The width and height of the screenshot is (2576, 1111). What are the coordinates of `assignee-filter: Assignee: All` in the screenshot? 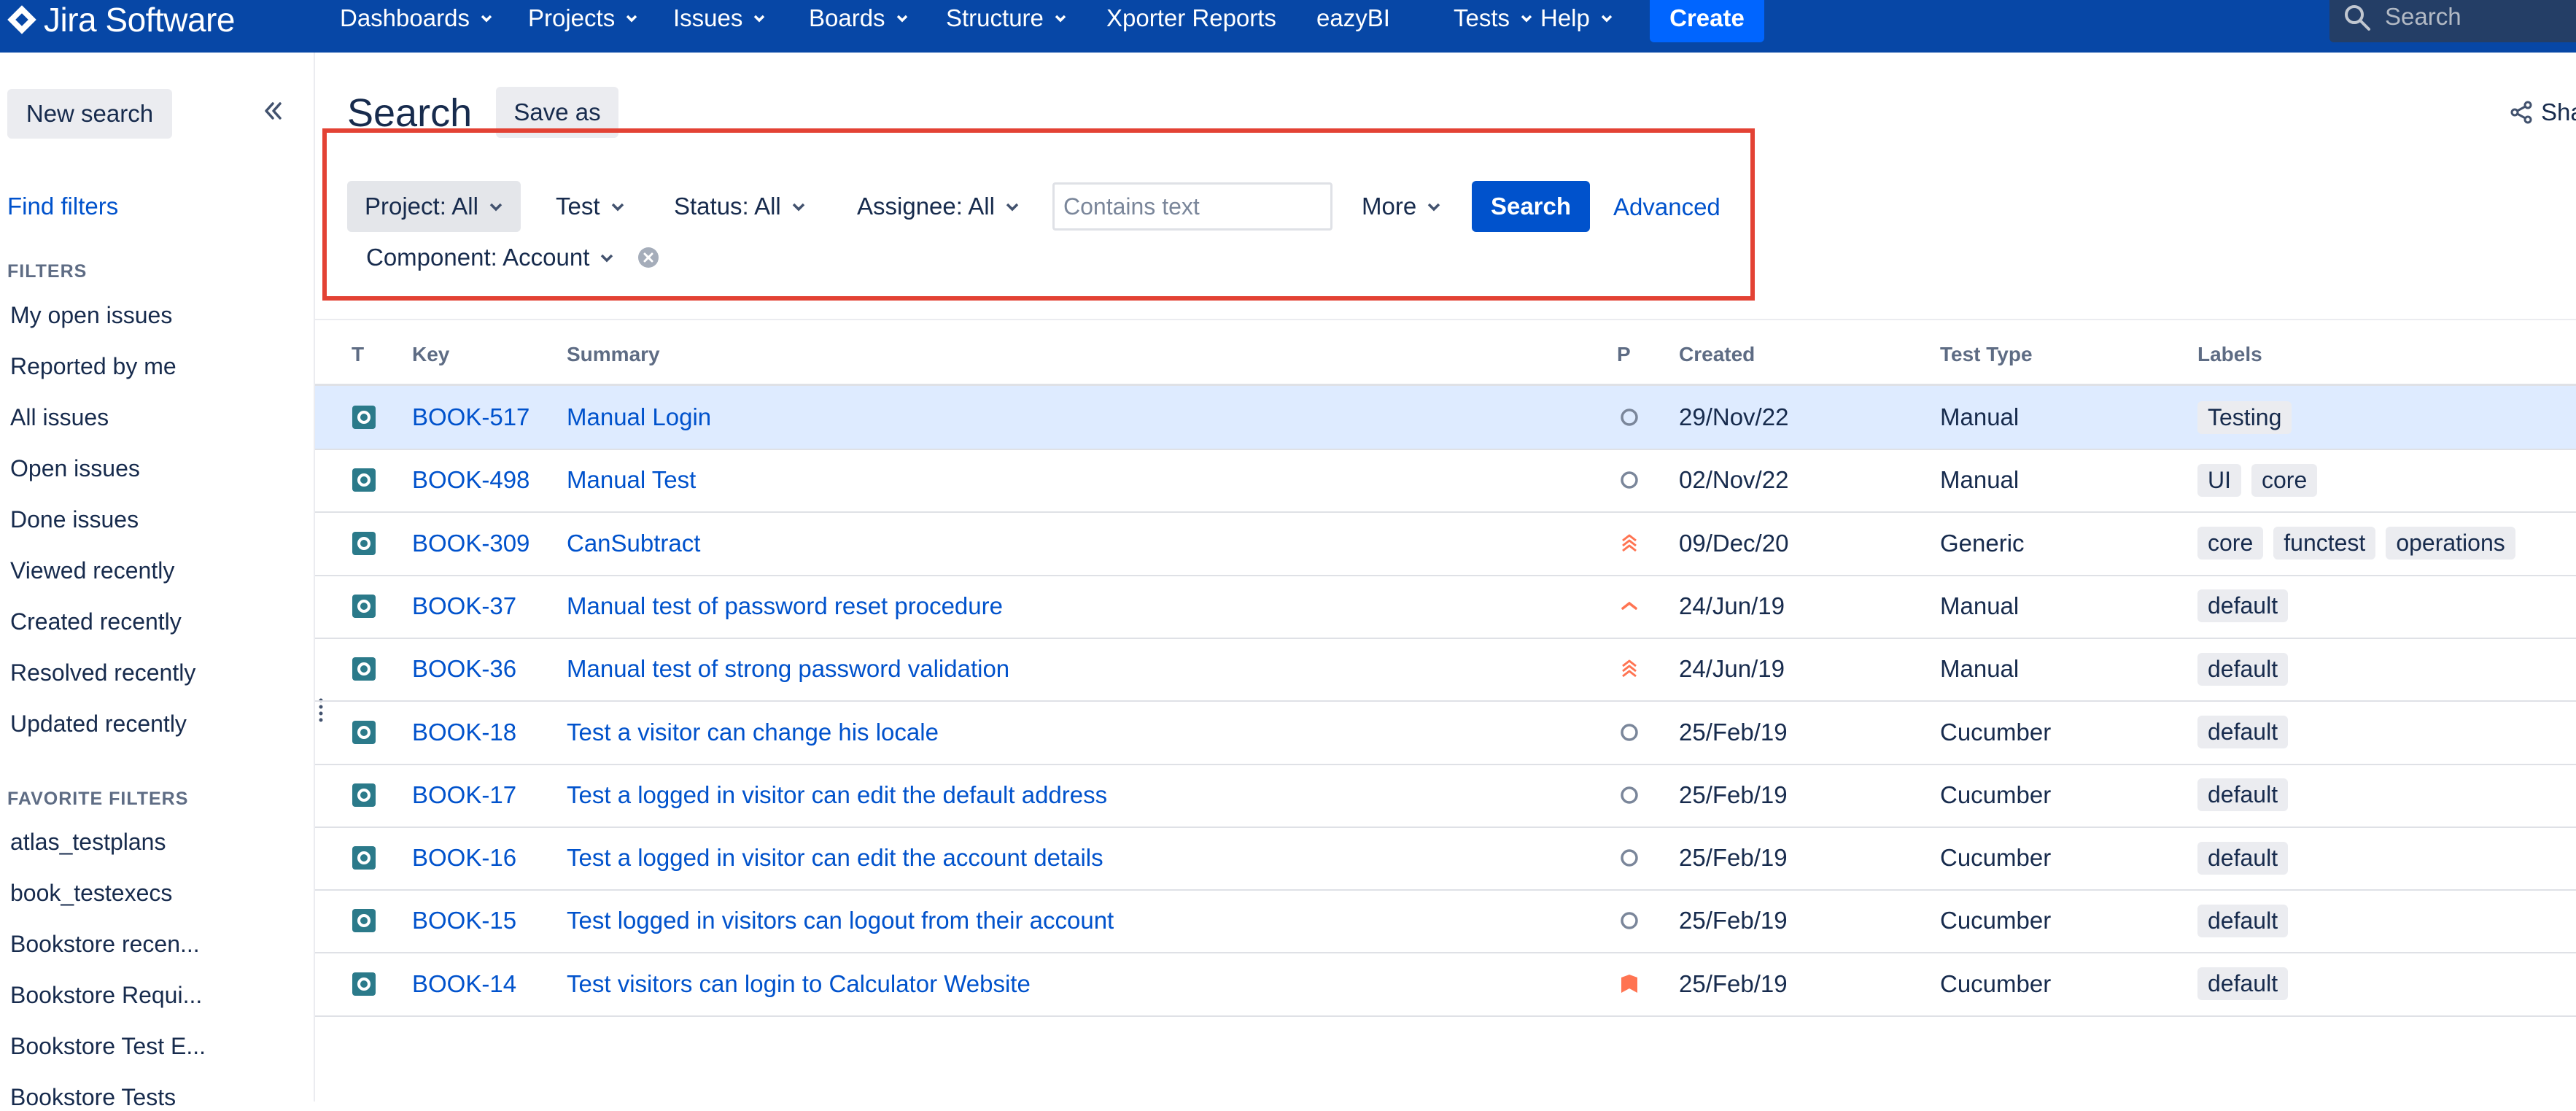 It's located at (939, 206).